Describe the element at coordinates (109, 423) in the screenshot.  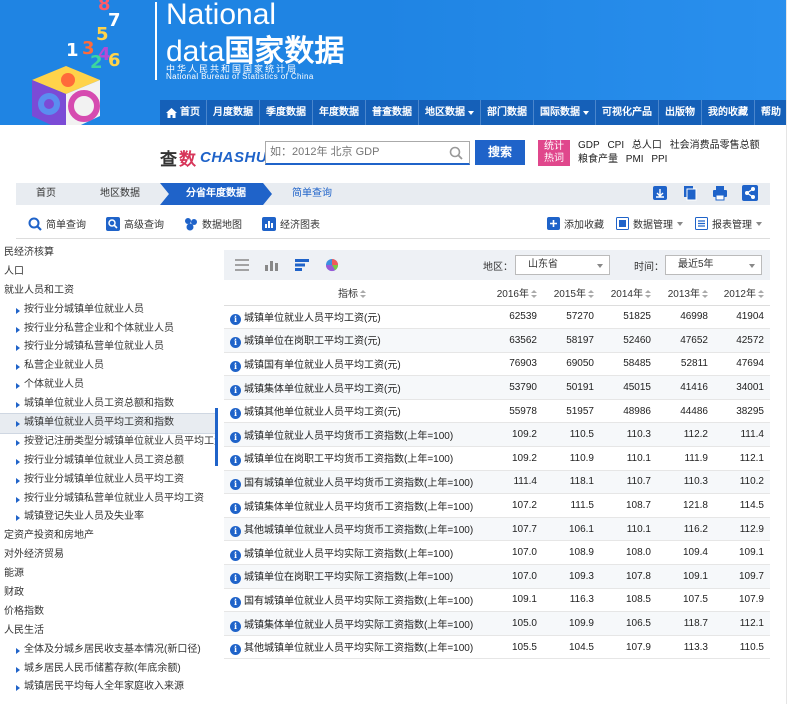
I see `tree-item: 城镇单位就业人员平均工资和指数` at that location.